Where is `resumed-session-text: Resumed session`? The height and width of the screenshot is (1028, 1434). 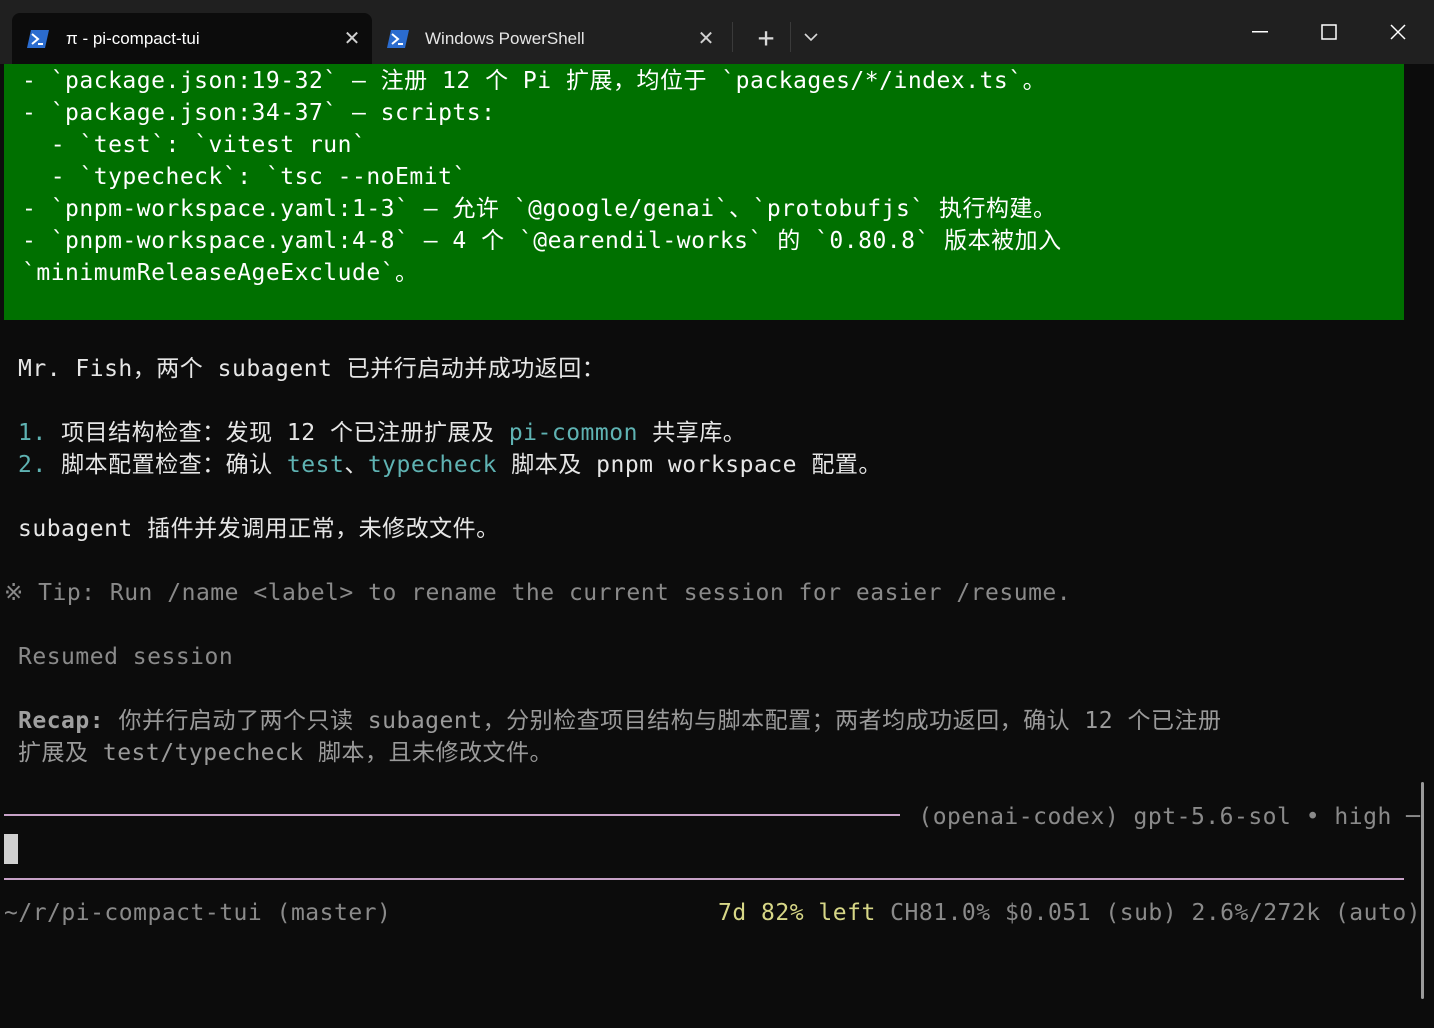 resumed-session-text: Resumed session is located at coordinates (126, 657).